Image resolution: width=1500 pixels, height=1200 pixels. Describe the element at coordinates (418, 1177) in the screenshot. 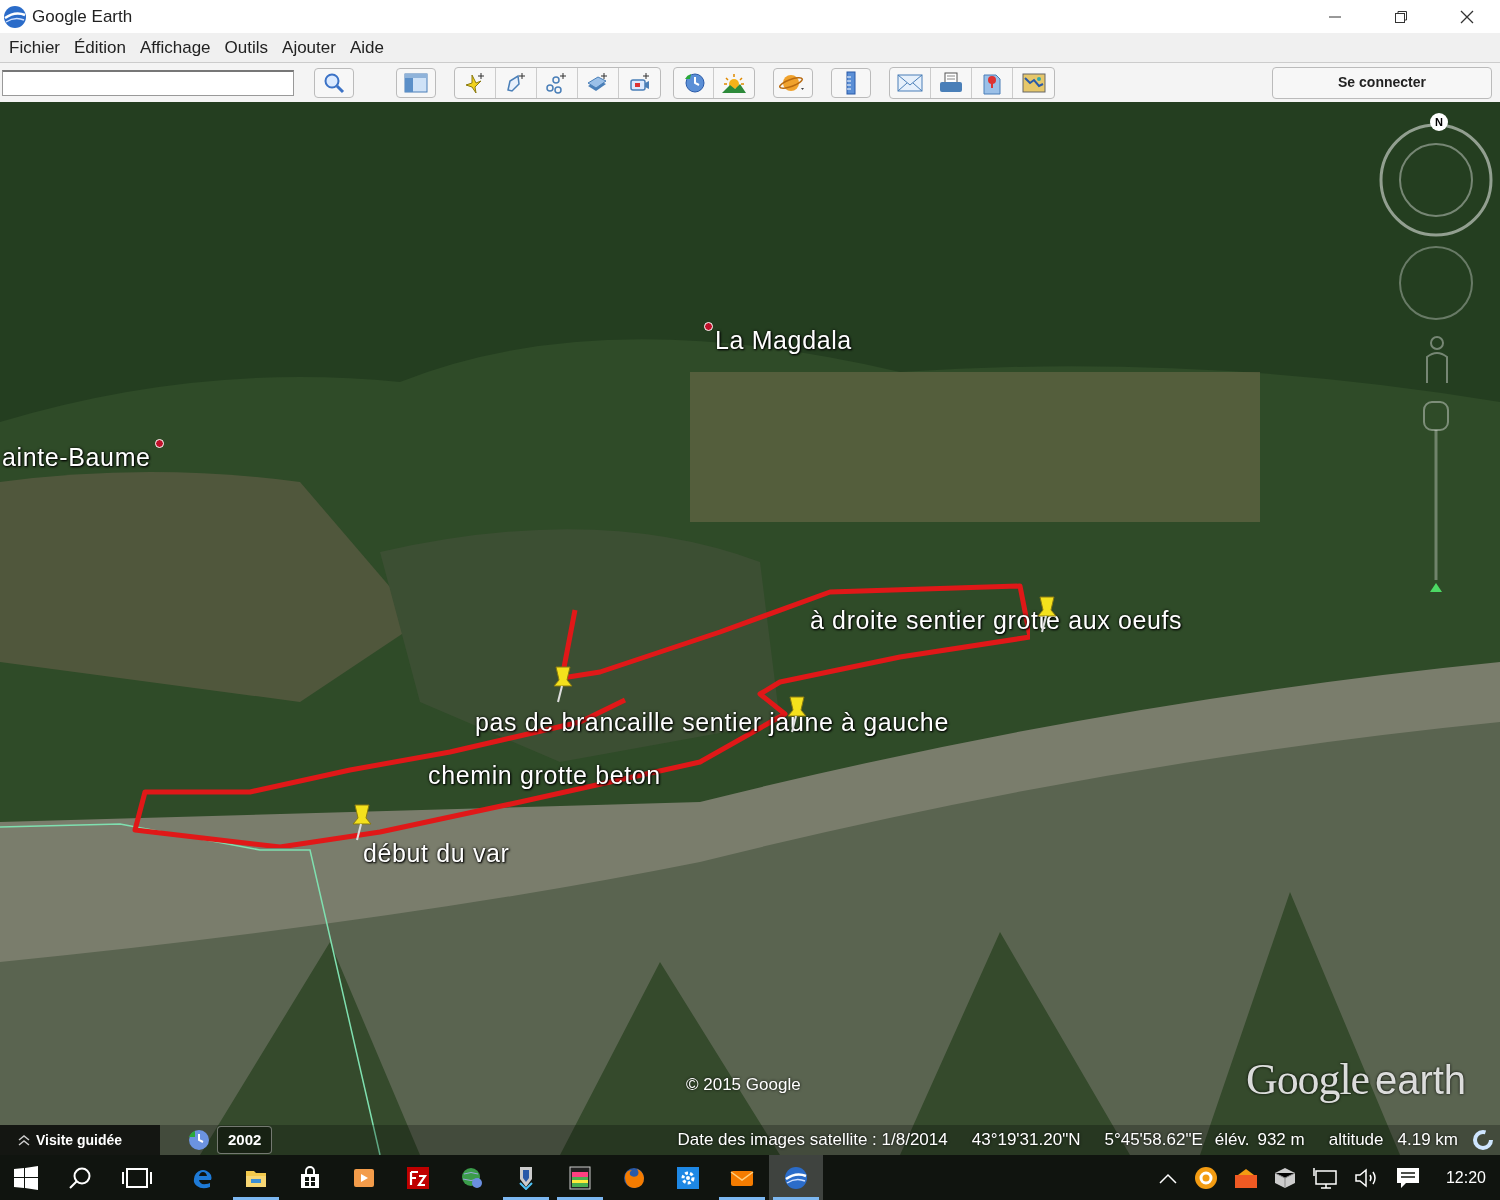

I see `fz-icon` at that location.